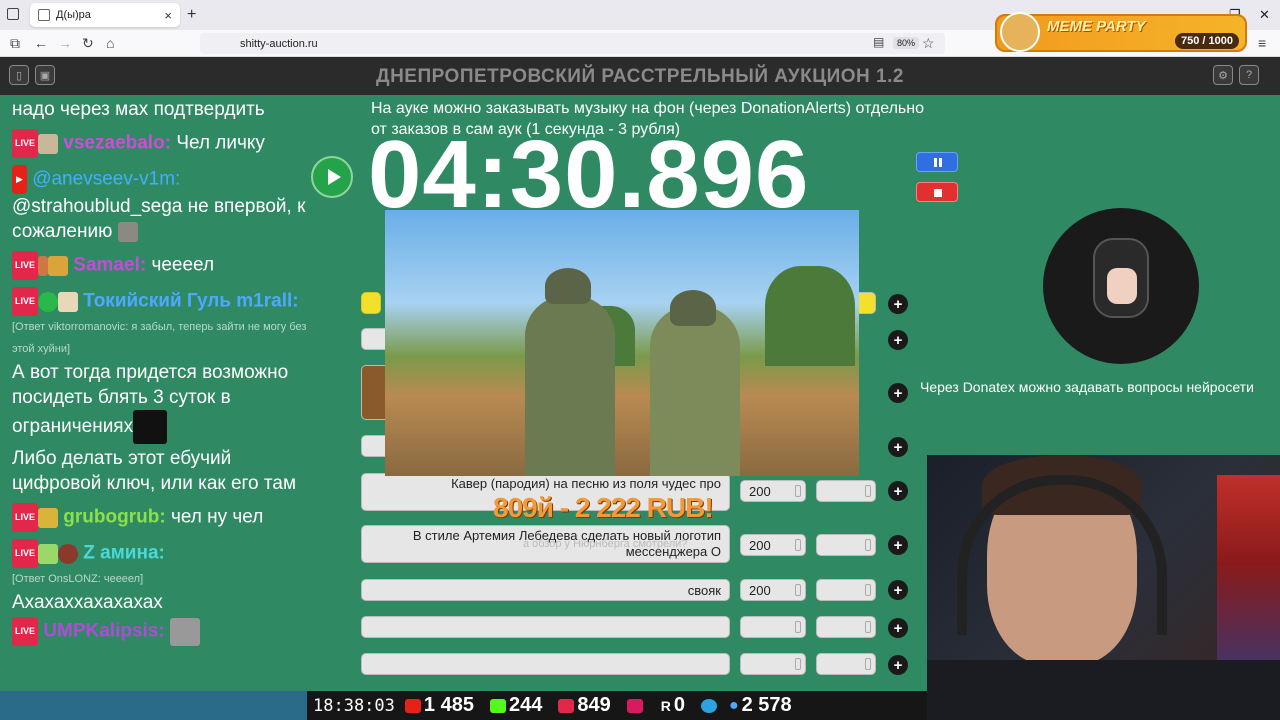  I want to click on pause-button, so click(937, 162).